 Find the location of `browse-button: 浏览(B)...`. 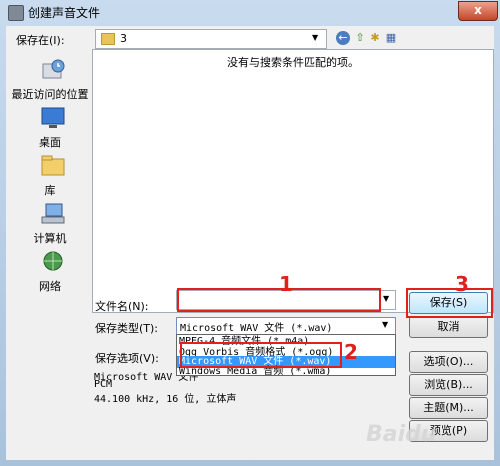

browse-button: 浏览(B)... is located at coordinates (448, 385).